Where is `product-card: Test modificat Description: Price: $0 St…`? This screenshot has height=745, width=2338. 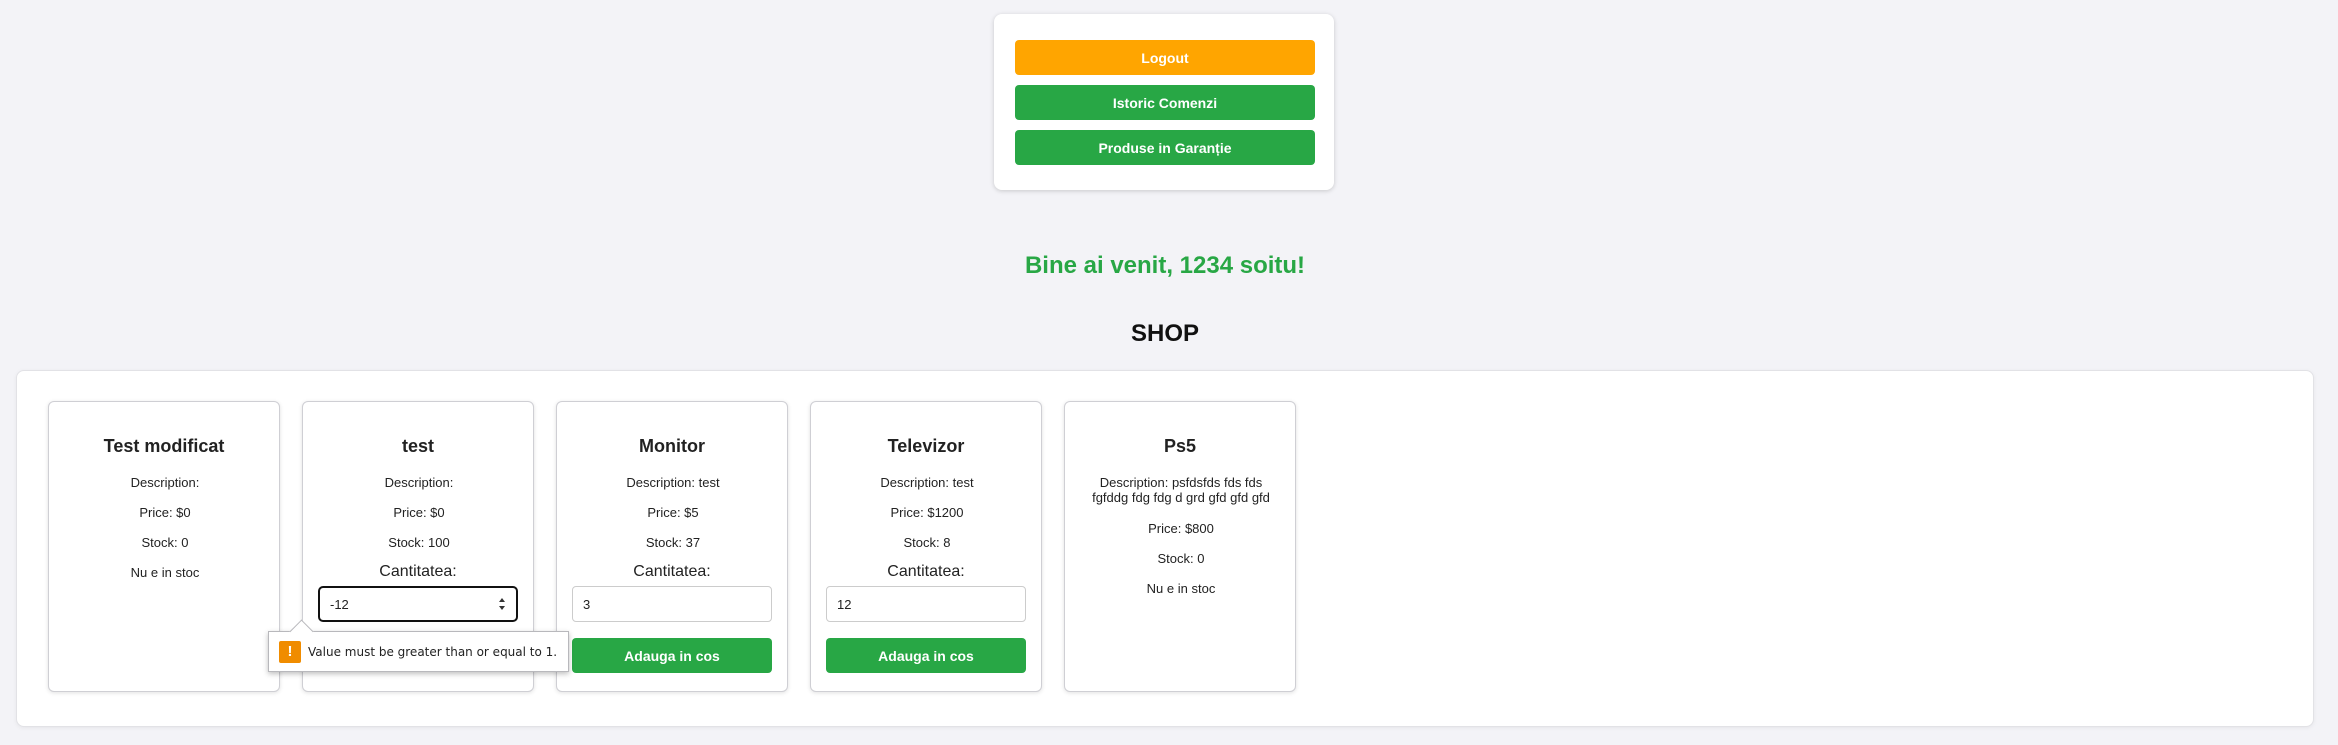 product-card: Test modificat Description: Price: $0 St… is located at coordinates (164, 546).